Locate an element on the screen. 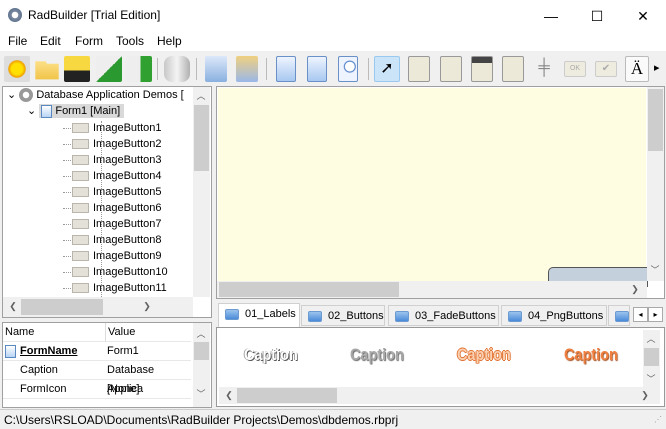  tree-item: ImageButton11 is located at coordinates (115, 288).